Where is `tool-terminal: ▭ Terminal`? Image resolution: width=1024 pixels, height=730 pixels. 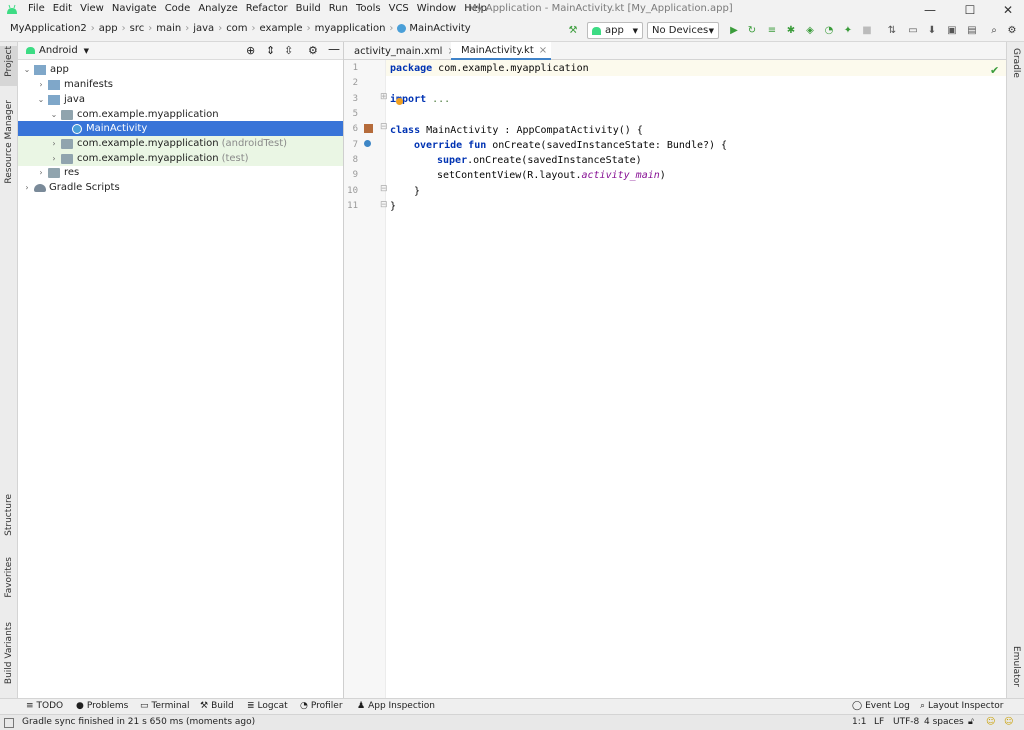
tool-terminal: ▭ Terminal is located at coordinates (165, 706).